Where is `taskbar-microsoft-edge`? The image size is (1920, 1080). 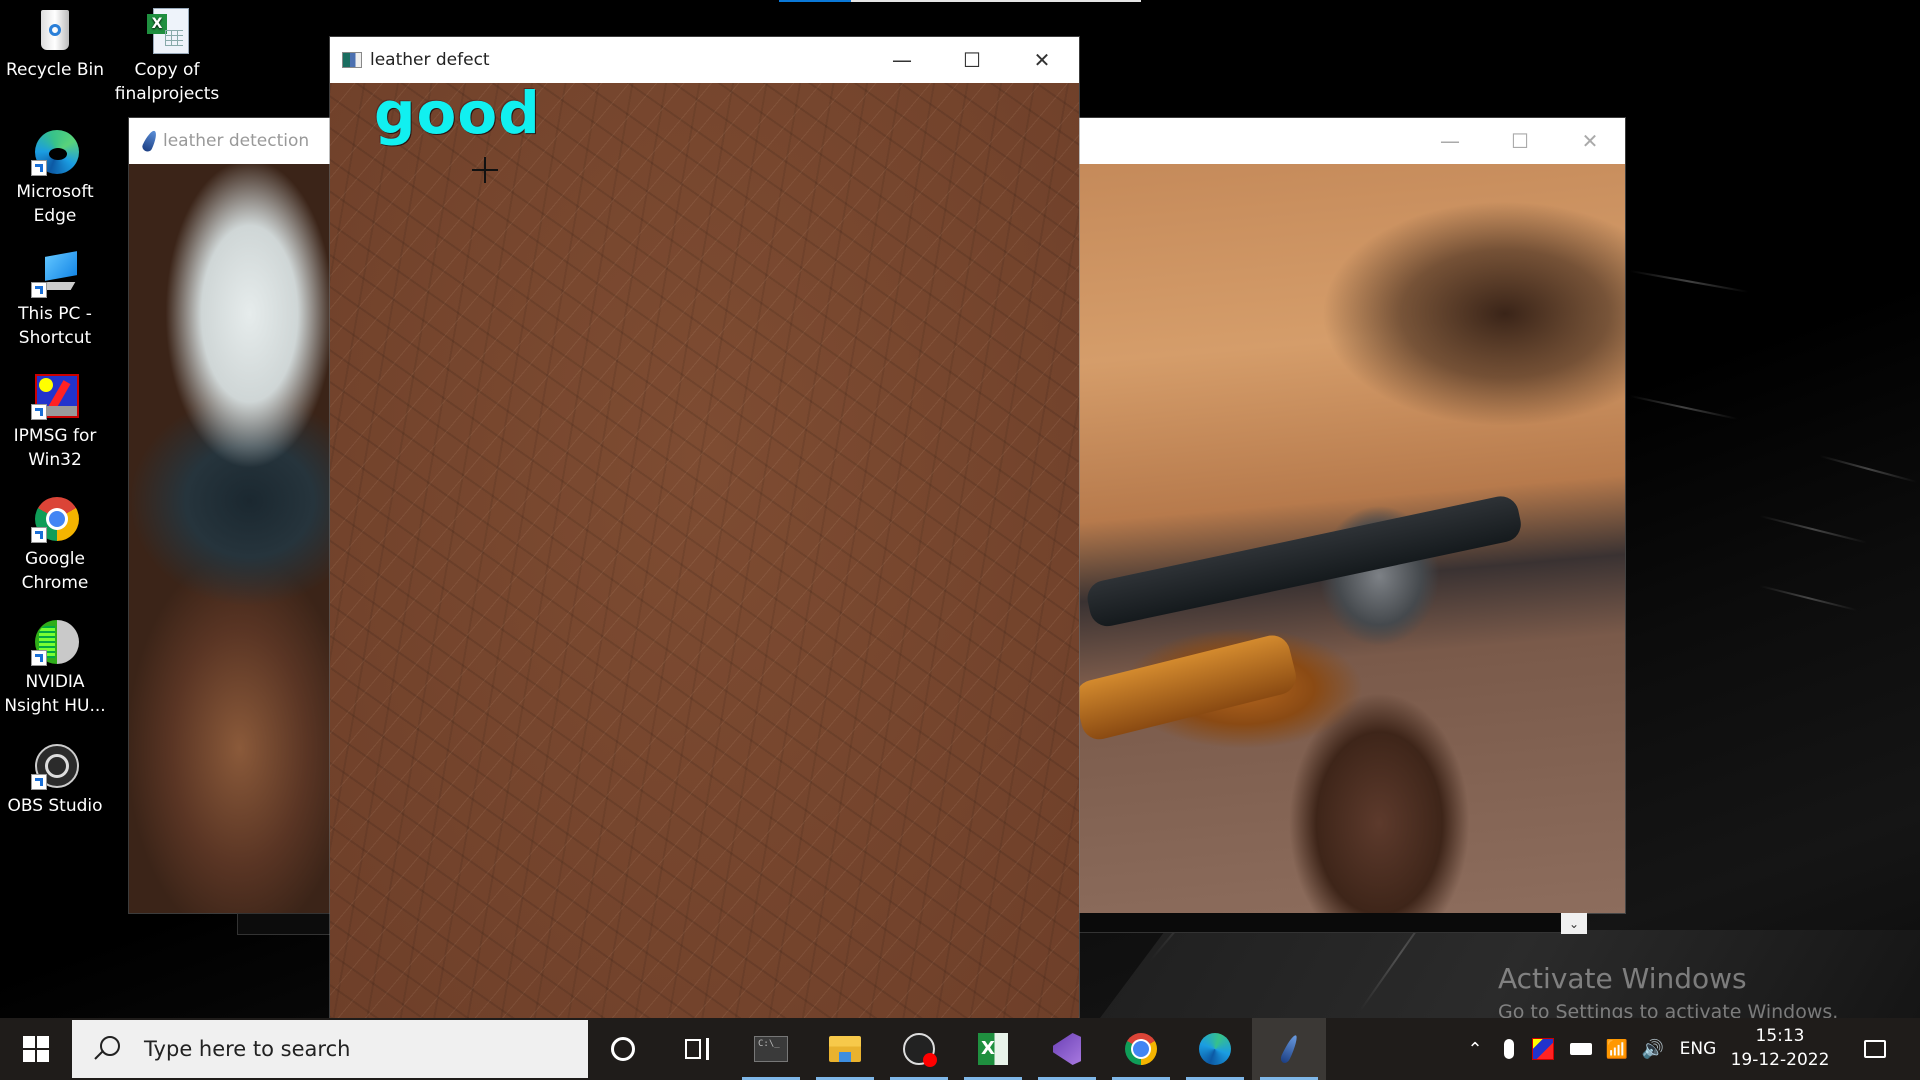
taskbar-microsoft-edge is located at coordinates (1215, 1049).